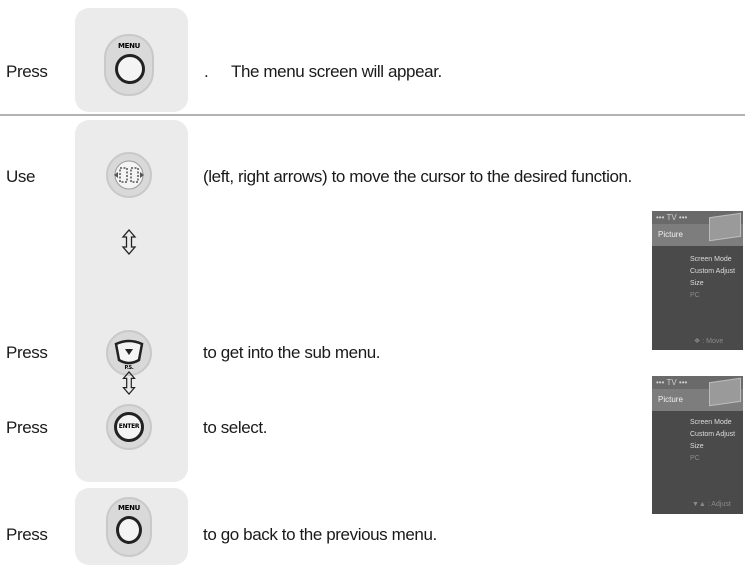 This screenshot has width=745, height=565. I want to click on down-button-icon: P.S., so click(129, 353).